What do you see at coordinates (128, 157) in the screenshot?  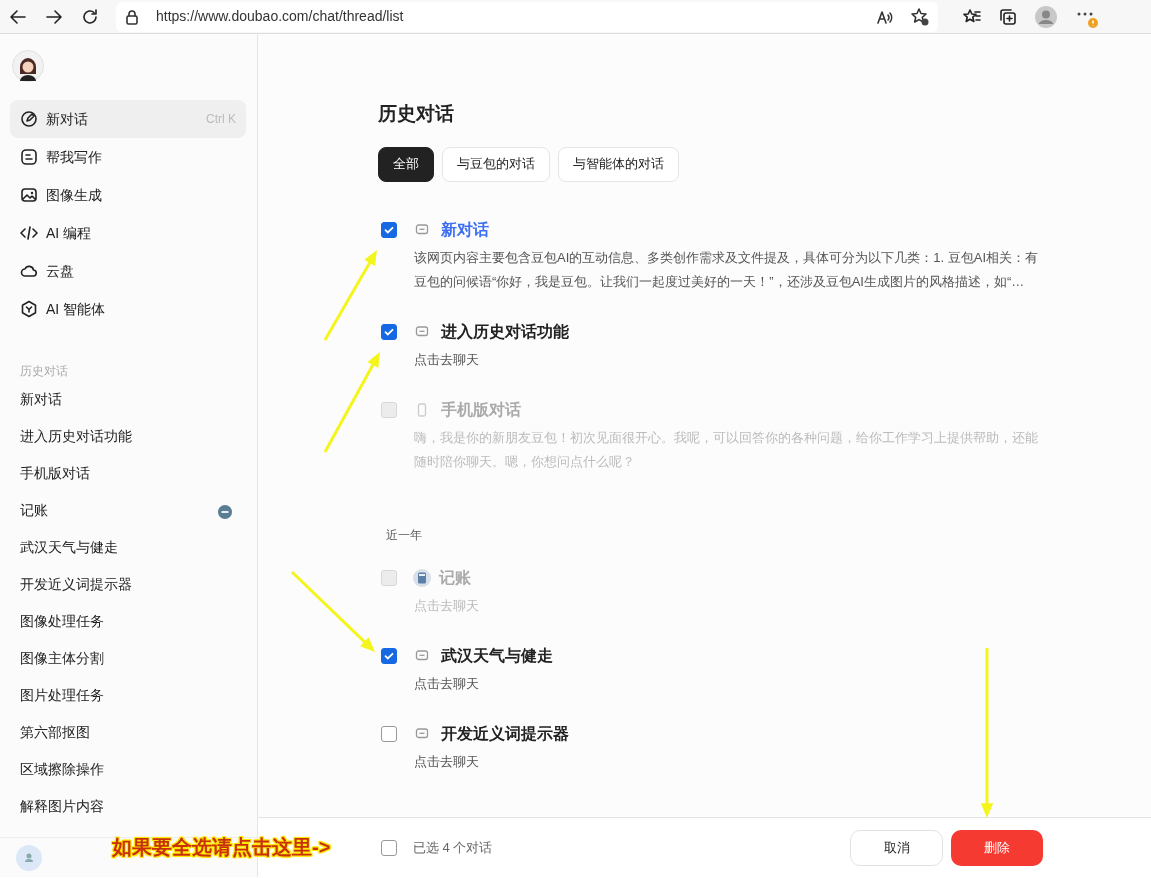 I see `sidebar-item: 帮我写作` at bounding box center [128, 157].